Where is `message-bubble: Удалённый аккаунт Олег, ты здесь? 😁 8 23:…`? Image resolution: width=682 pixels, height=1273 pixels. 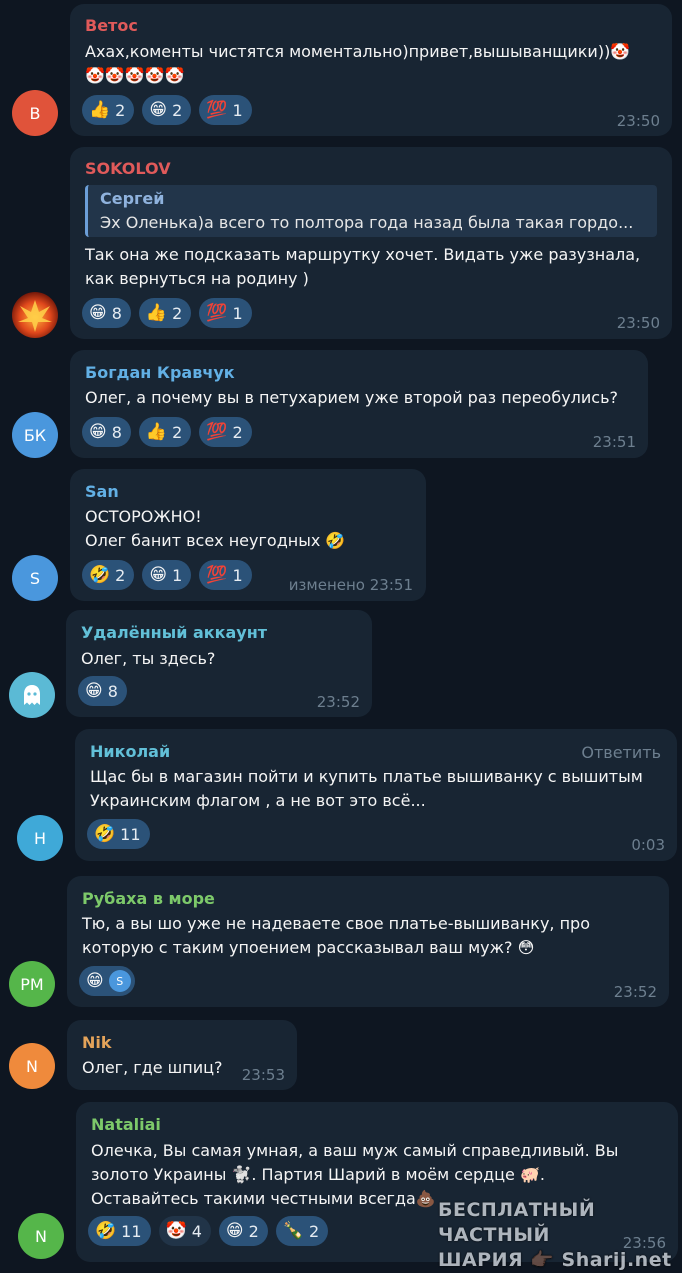 message-bubble: Удалённый аккаунт Олег, ты здесь? 😁 8 23:… is located at coordinates (219, 663).